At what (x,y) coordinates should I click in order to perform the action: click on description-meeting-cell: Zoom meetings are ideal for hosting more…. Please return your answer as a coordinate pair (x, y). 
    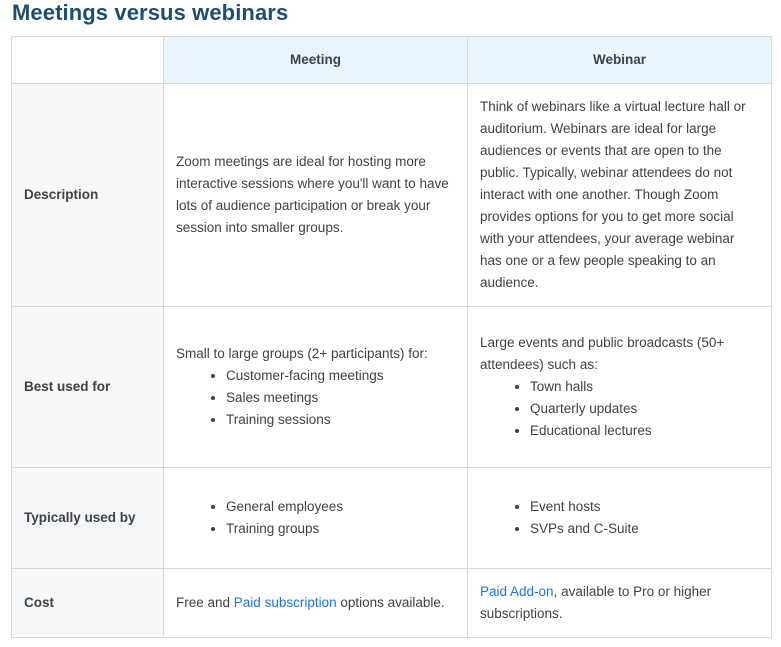
    Looking at the image, I should click on (315, 195).